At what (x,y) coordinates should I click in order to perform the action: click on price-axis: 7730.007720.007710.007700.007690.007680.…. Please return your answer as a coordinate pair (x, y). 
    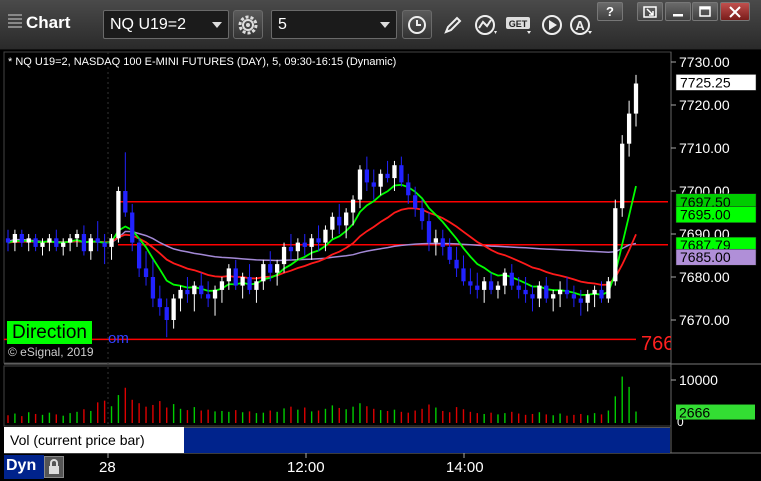
    Looking at the image, I should click on (700, 191).